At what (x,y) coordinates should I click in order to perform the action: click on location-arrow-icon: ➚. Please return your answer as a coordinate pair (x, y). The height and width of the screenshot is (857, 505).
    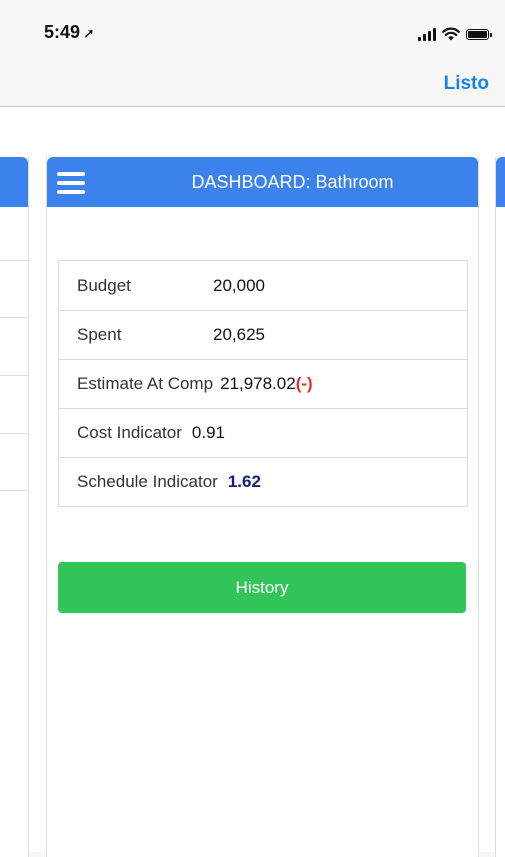
    Looking at the image, I should click on (89, 33).